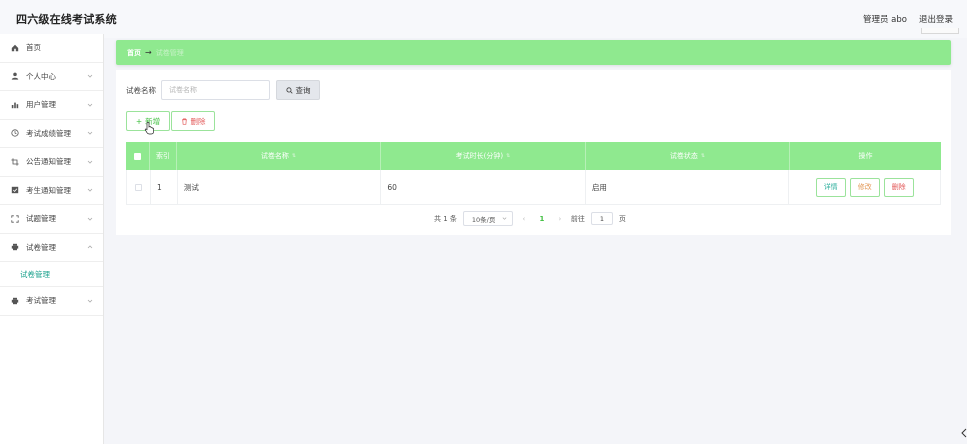 Image resolution: width=967 pixels, height=444 pixels. I want to click on sidebar-item-label: 考试成绩管理, so click(48, 133).